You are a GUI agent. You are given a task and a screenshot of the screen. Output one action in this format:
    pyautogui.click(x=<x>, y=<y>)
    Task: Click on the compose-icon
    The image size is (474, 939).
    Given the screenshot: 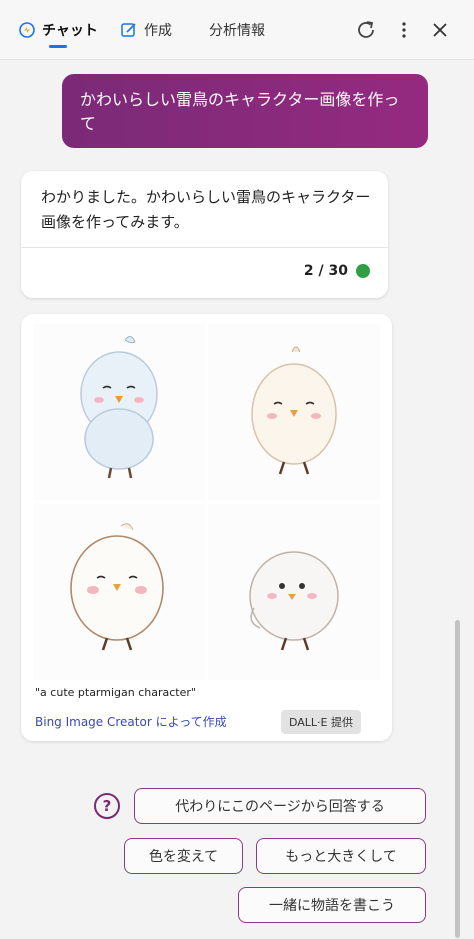 What is the action you would take?
    pyautogui.click(x=128, y=29)
    